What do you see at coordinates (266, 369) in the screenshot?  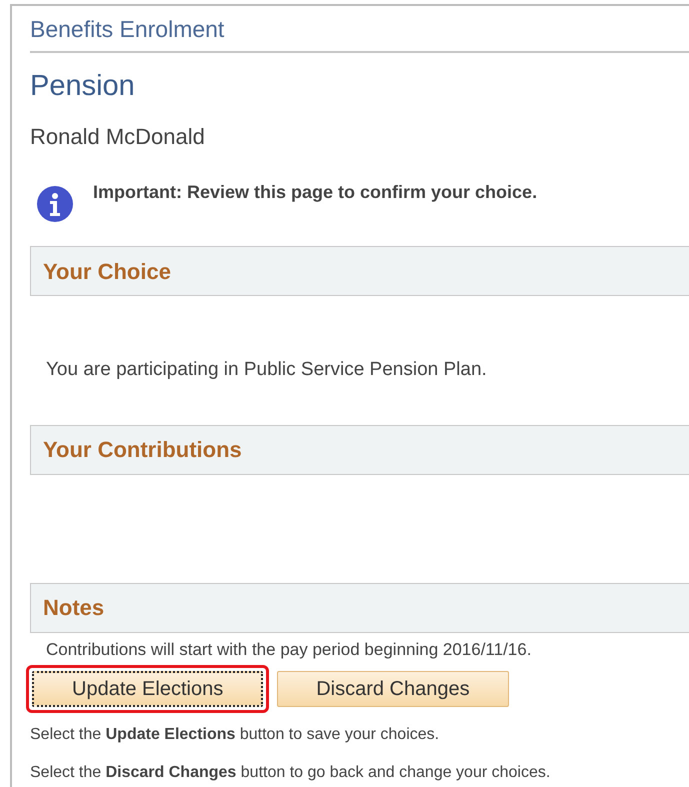 I see `section-text: You are participating in Public Service Pension Plan.` at bounding box center [266, 369].